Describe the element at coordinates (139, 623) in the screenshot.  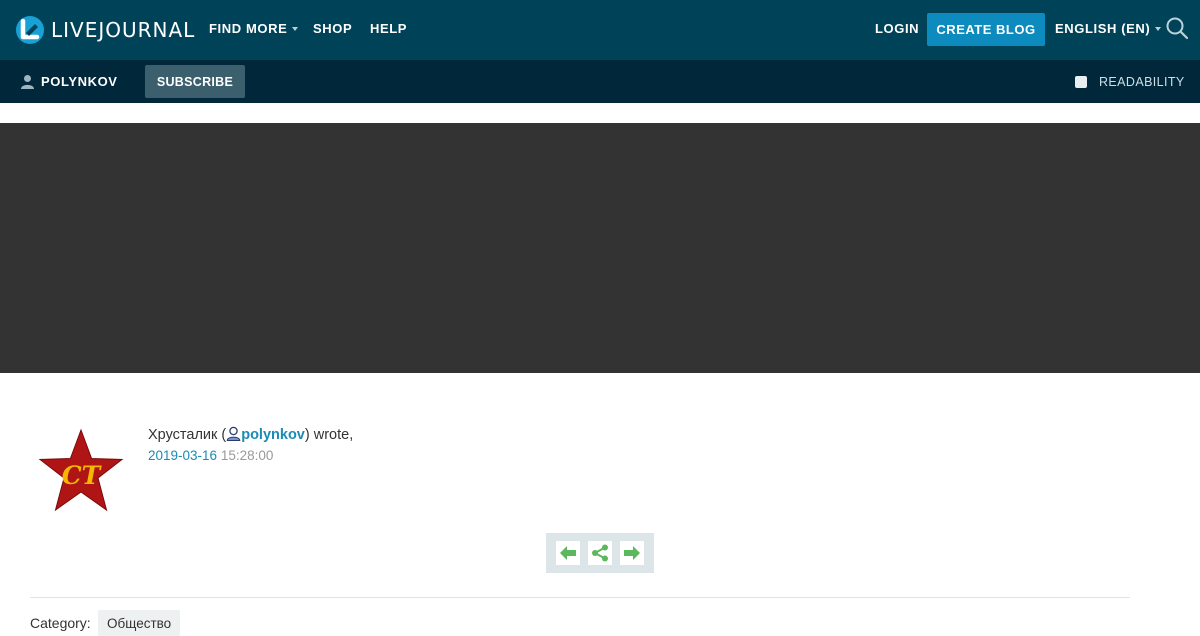
I see `category-tag: Общество` at that location.